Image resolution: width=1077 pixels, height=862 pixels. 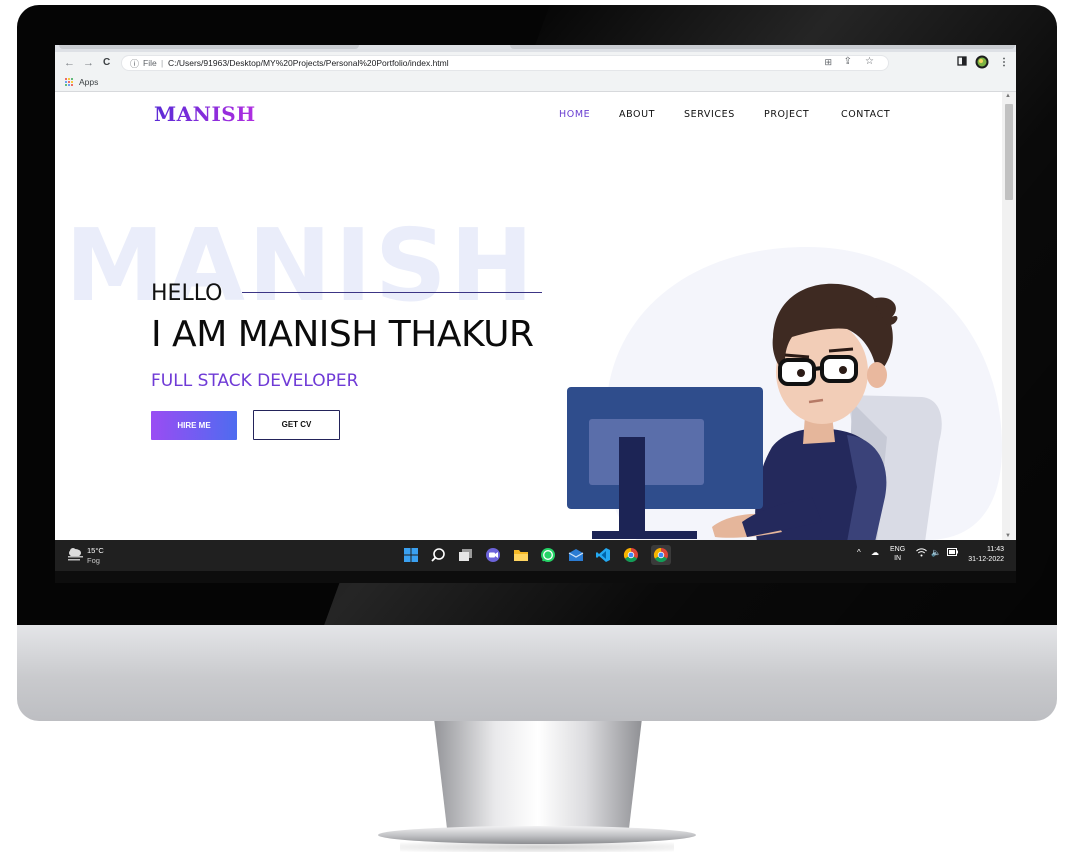 I want to click on chat-icon, so click(x=493, y=555).